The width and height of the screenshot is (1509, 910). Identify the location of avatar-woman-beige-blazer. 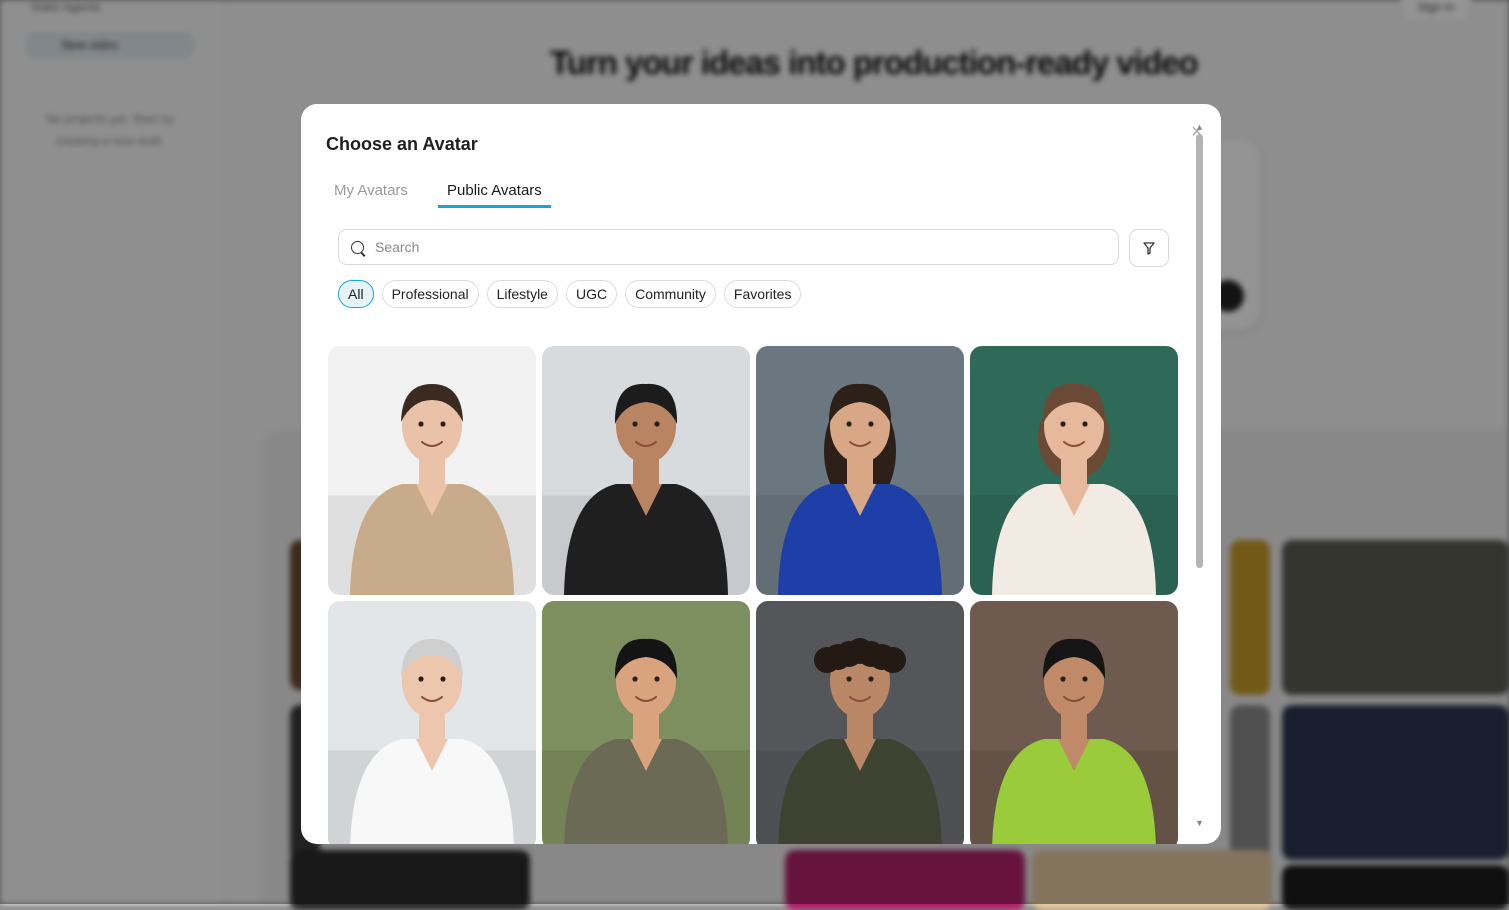
(432, 470).